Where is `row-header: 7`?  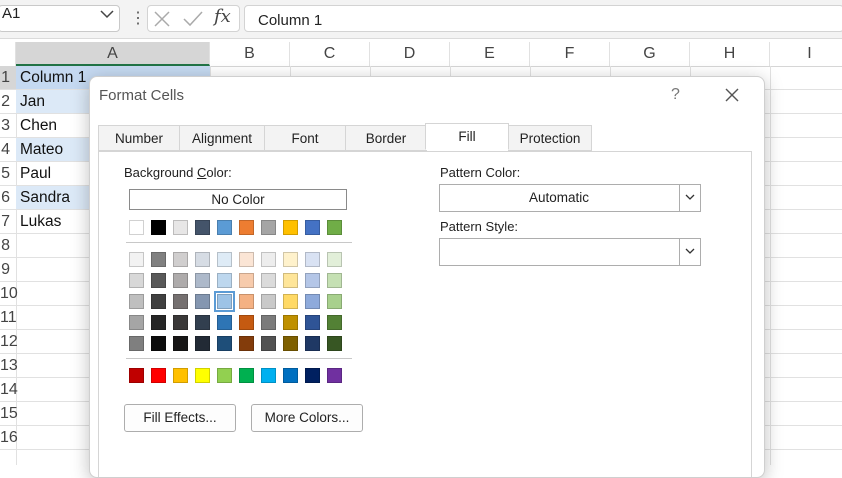 row-header: 7 is located at coordinates (8, 222).